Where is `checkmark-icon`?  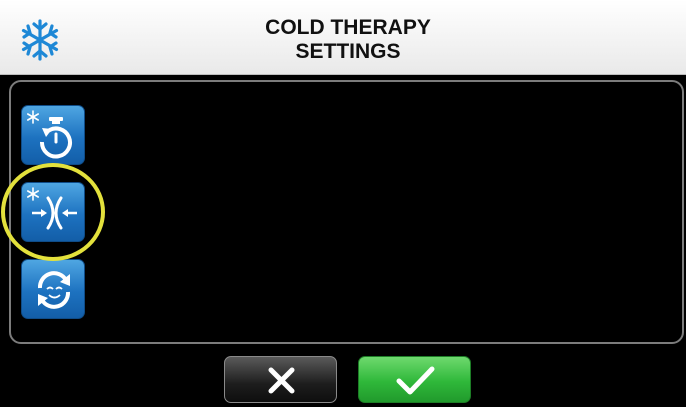
checkmark-icon is located at coordinates (415, 380).